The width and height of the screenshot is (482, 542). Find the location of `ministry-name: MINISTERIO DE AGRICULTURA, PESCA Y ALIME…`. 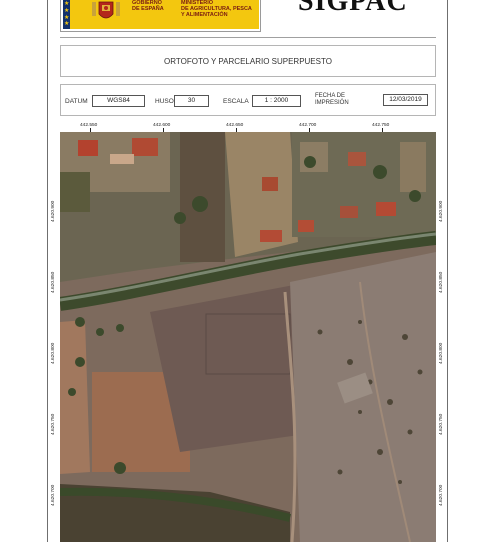

ministry-name: MINISTERIO DE AGRICULTURA, PESCA Y ALIME… is located at coordinates (216, 9).